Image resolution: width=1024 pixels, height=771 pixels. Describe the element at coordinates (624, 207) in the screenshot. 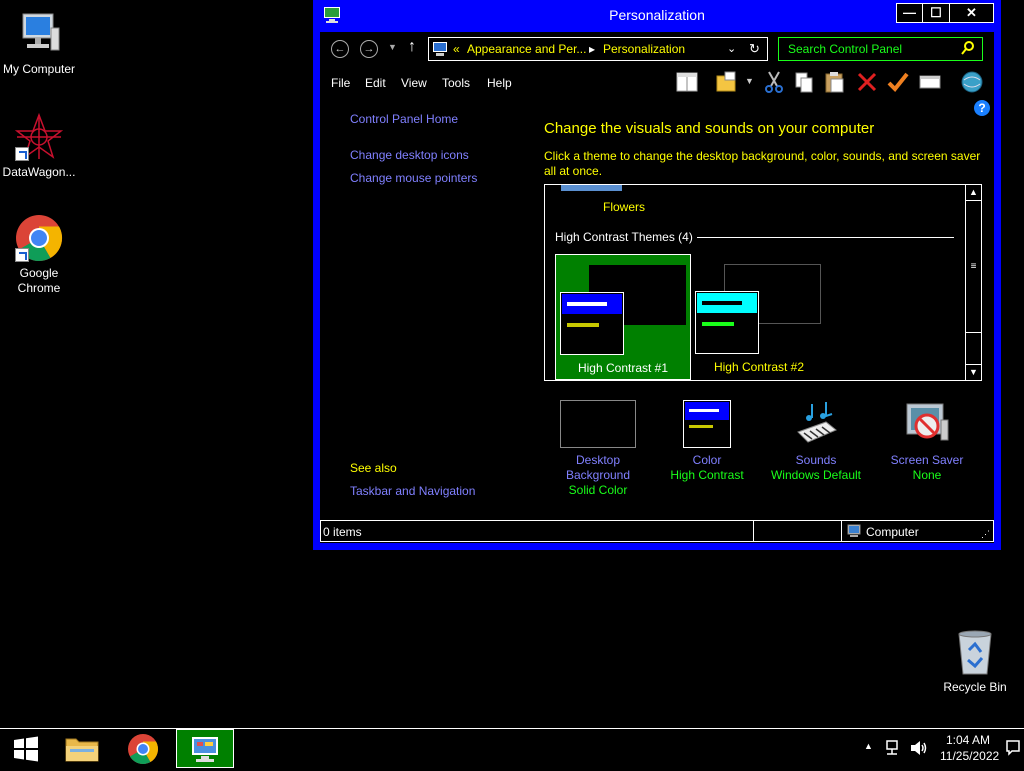

I see `flowers-theme-label: Flowers` at that location.